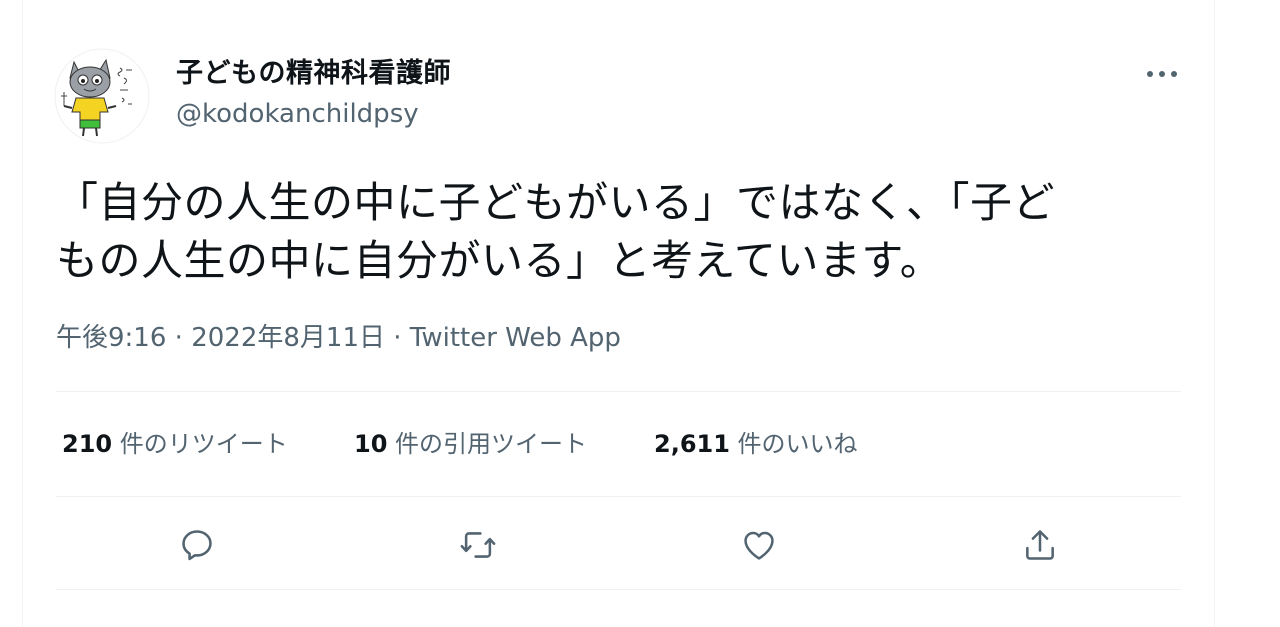 The height and width of the screenshot is (627, 1280). I want to click on reply-button, so click(197, 545).